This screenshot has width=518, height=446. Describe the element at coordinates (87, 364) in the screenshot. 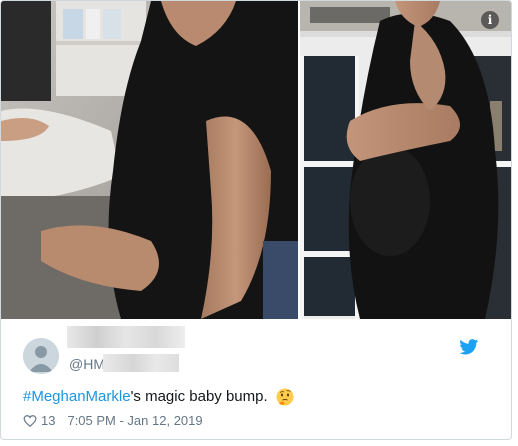

I see `author-handle: @HM` at that location.